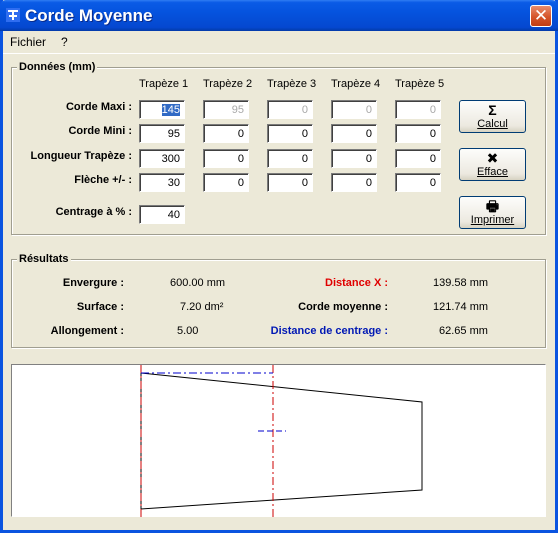 This screenshot has width=558, height=533. Describe the element at coordinates (64, 42) in the screenshot. I see `menu-help: ?` at that location.